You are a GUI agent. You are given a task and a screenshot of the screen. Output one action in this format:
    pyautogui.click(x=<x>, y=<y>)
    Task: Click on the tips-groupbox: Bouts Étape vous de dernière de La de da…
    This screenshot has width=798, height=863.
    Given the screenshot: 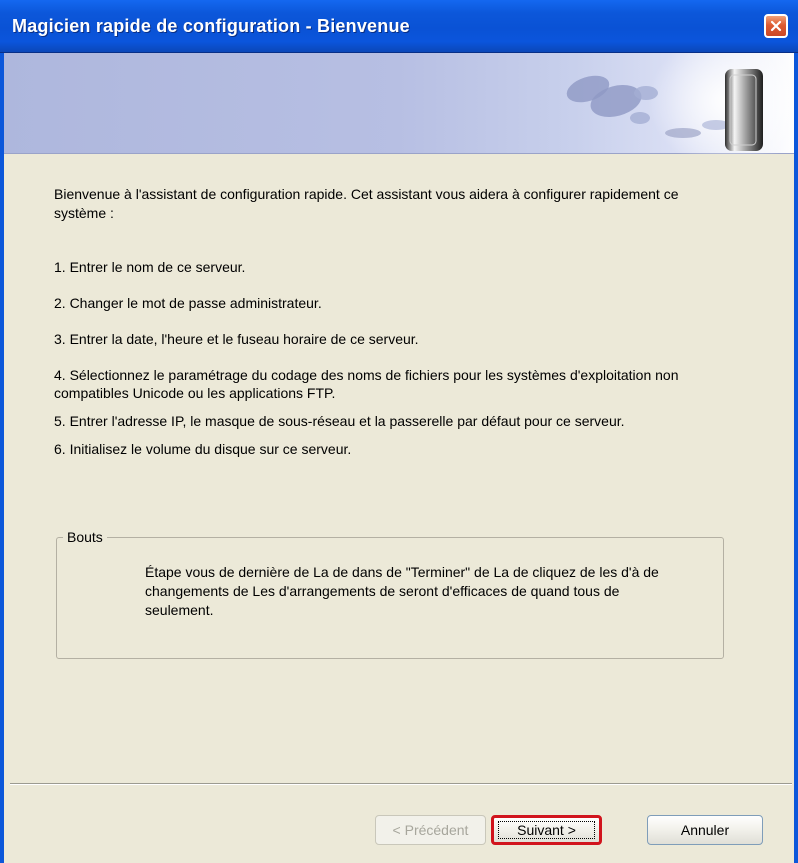 What is the action you would take?
    pyautogui.click(x=390, y=593)
    